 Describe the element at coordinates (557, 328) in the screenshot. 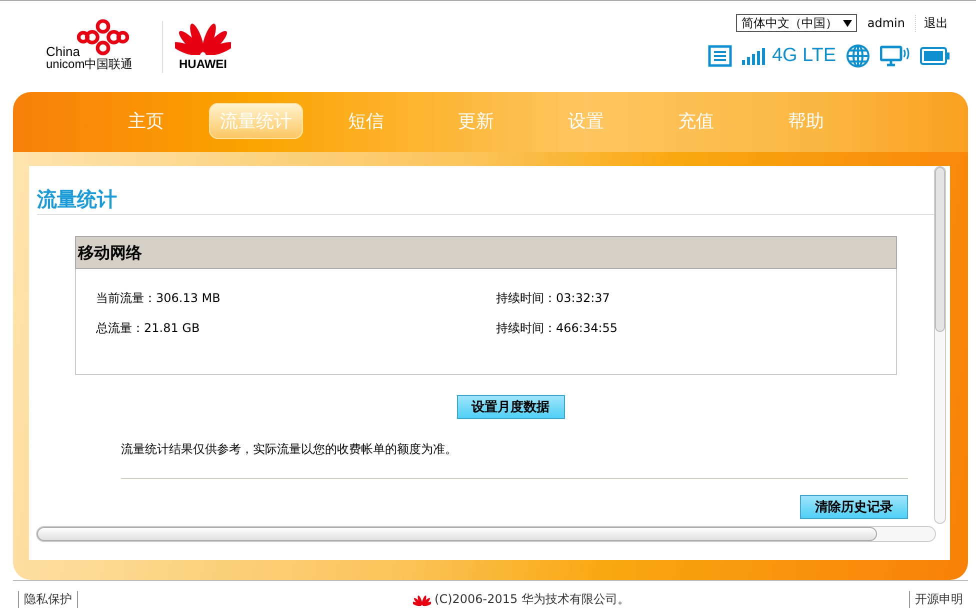

I see `stat-text: 持续时间：466:34:55` at that location.